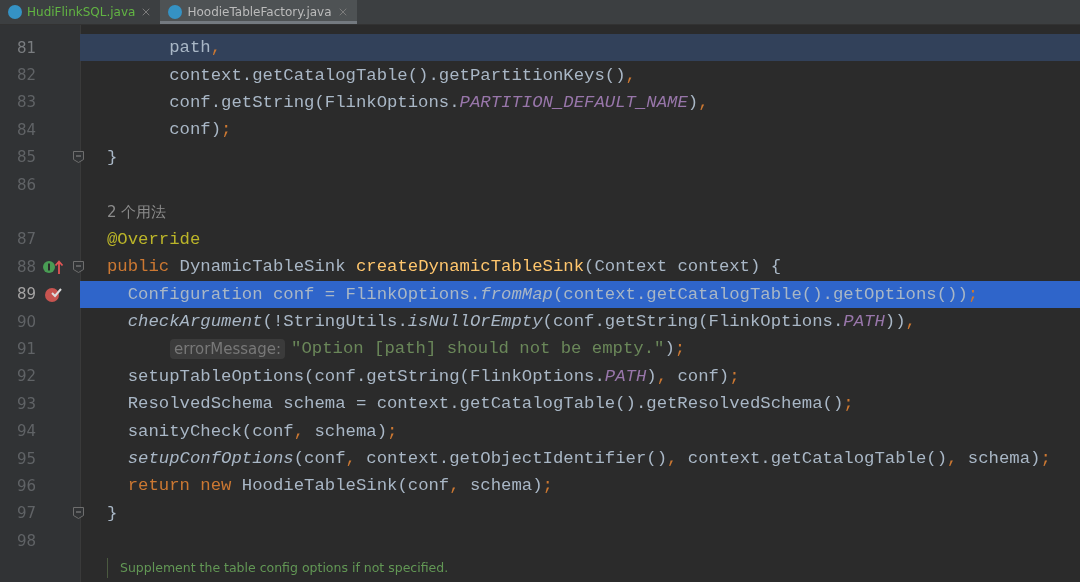 This screenshot has height=582, width=1080. I want to click on code-text: @Override, so click(154, 239).